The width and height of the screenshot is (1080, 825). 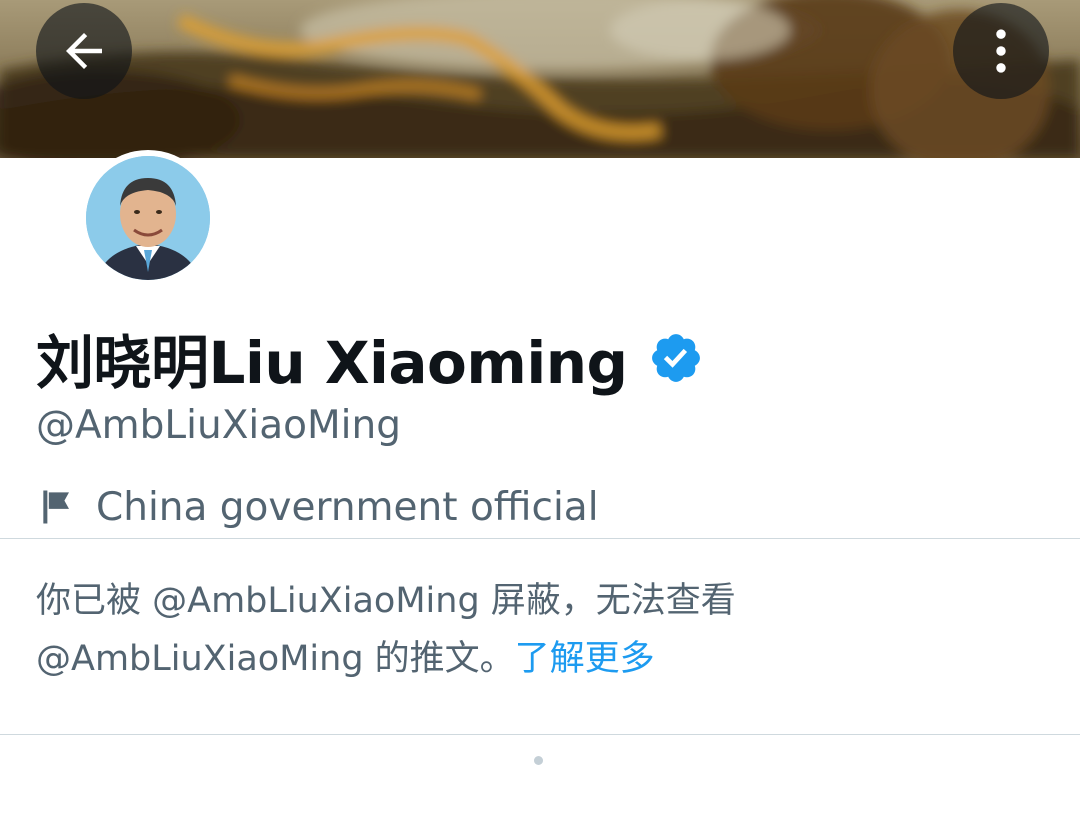 I want to click on vertical-ellipsis-icon, so click(x=1001, y=51).